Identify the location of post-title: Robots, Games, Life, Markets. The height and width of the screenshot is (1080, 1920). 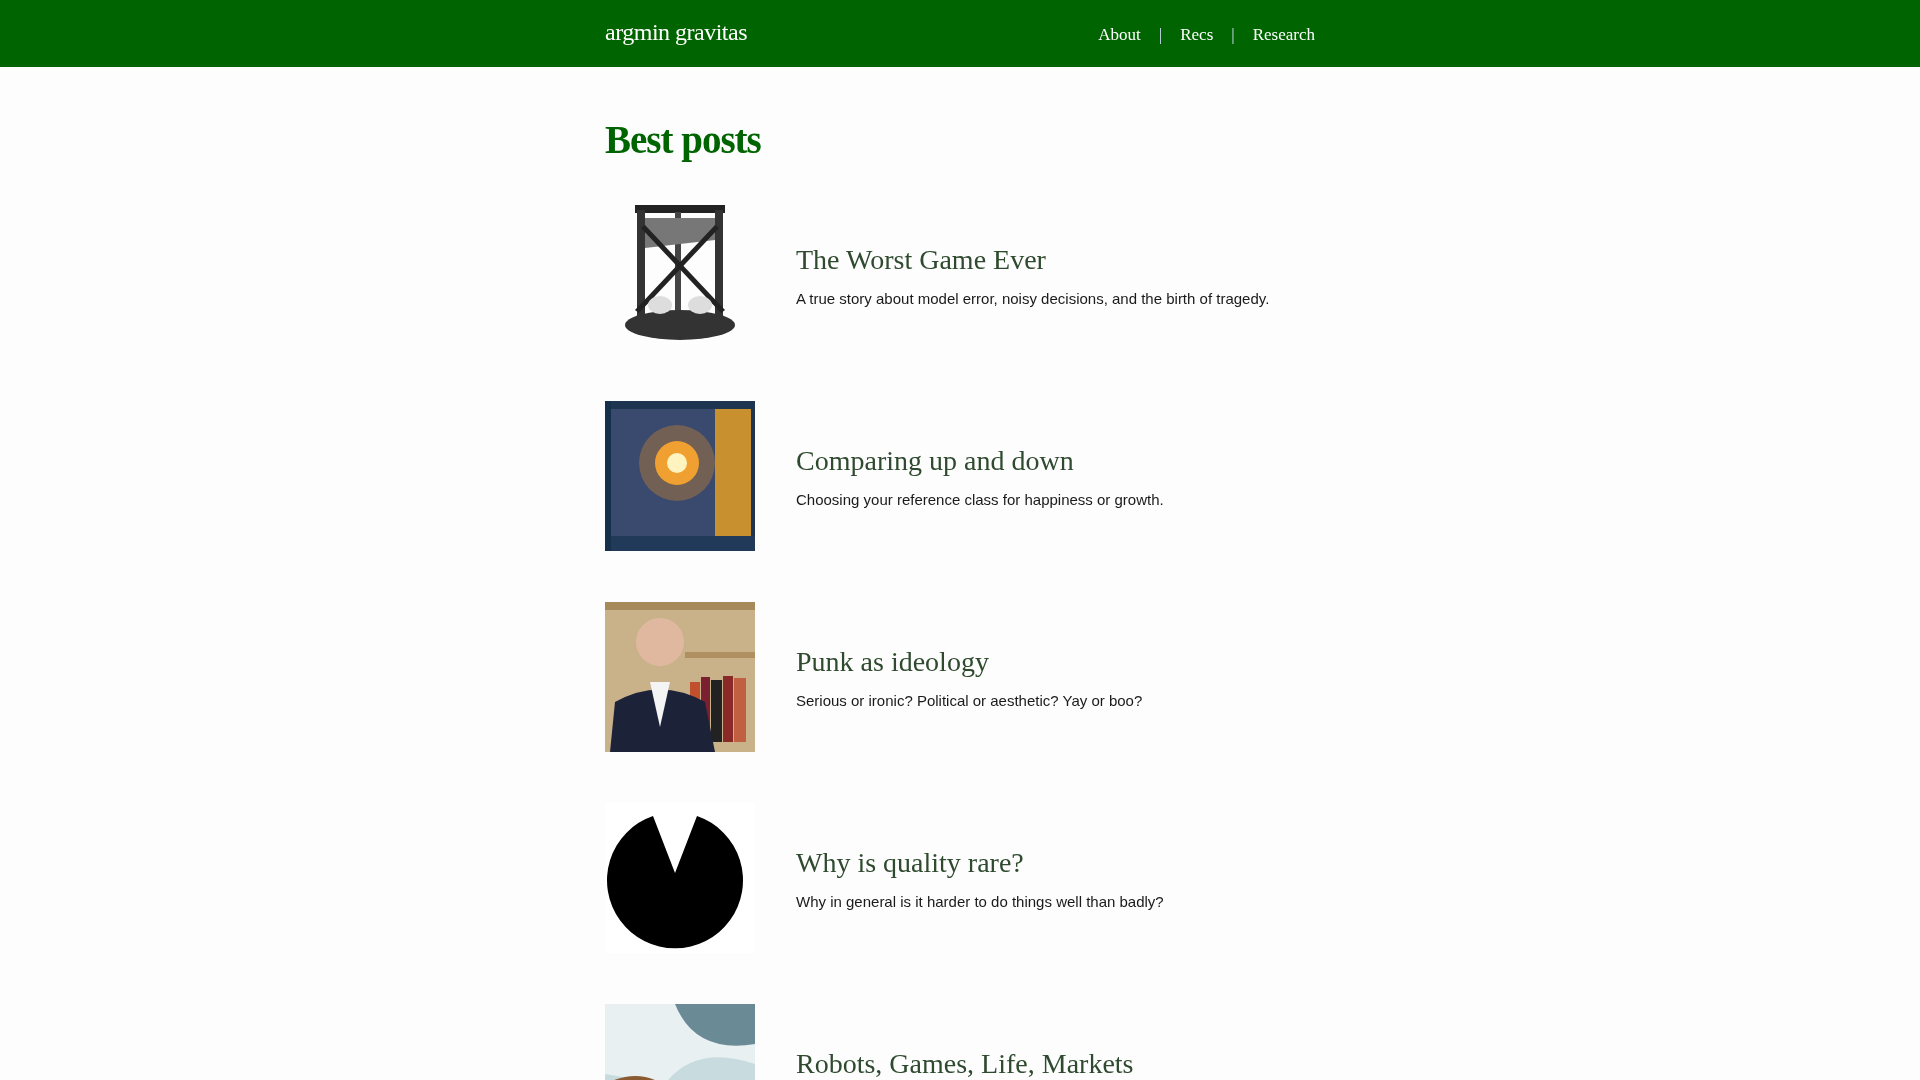
(965, 1064).